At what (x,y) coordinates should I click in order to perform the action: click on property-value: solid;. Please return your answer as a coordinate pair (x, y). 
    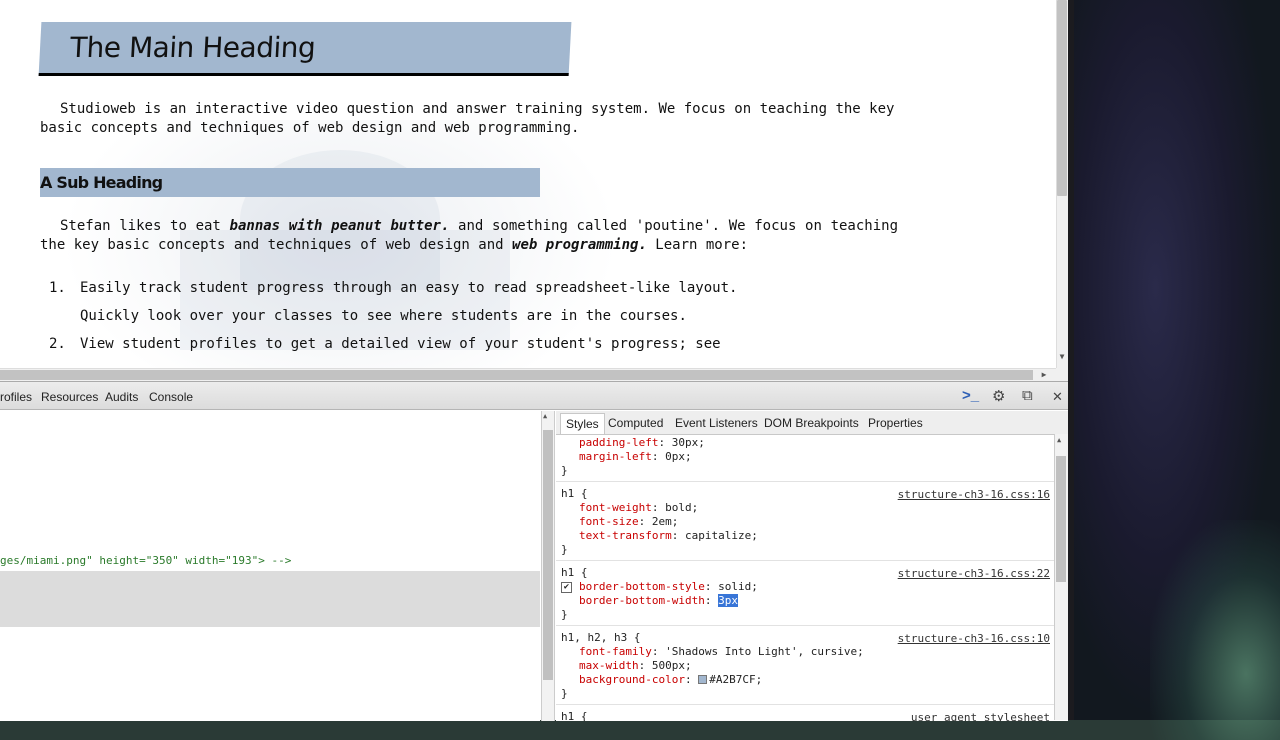
    Looking at the image, I should click on (738, 586).